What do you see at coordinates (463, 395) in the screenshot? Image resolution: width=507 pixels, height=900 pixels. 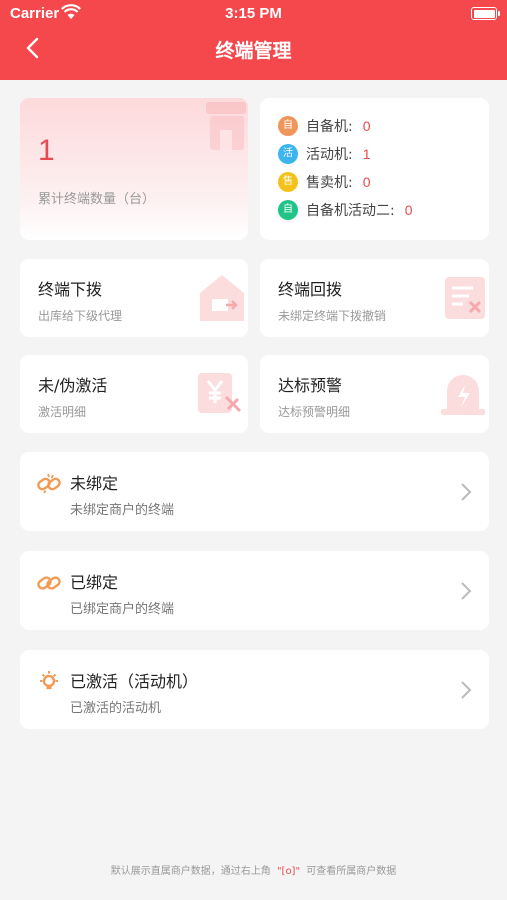 I see `alarm-light-icon` at bounding box center [463, 395].